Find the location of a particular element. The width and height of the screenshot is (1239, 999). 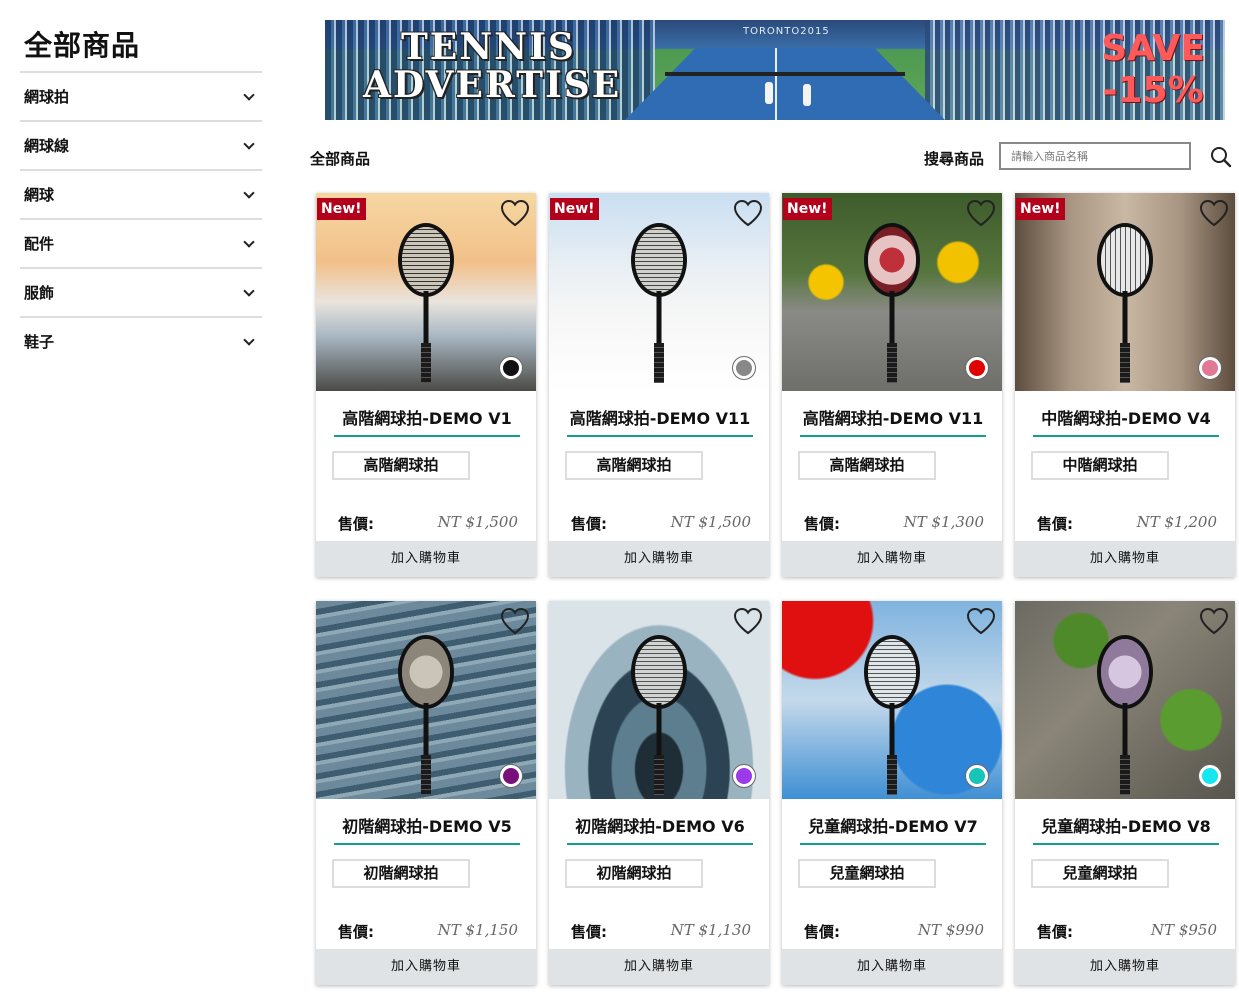

product-name: 高階網球拍-DEMO V1 is located at coordinates (427, 421).